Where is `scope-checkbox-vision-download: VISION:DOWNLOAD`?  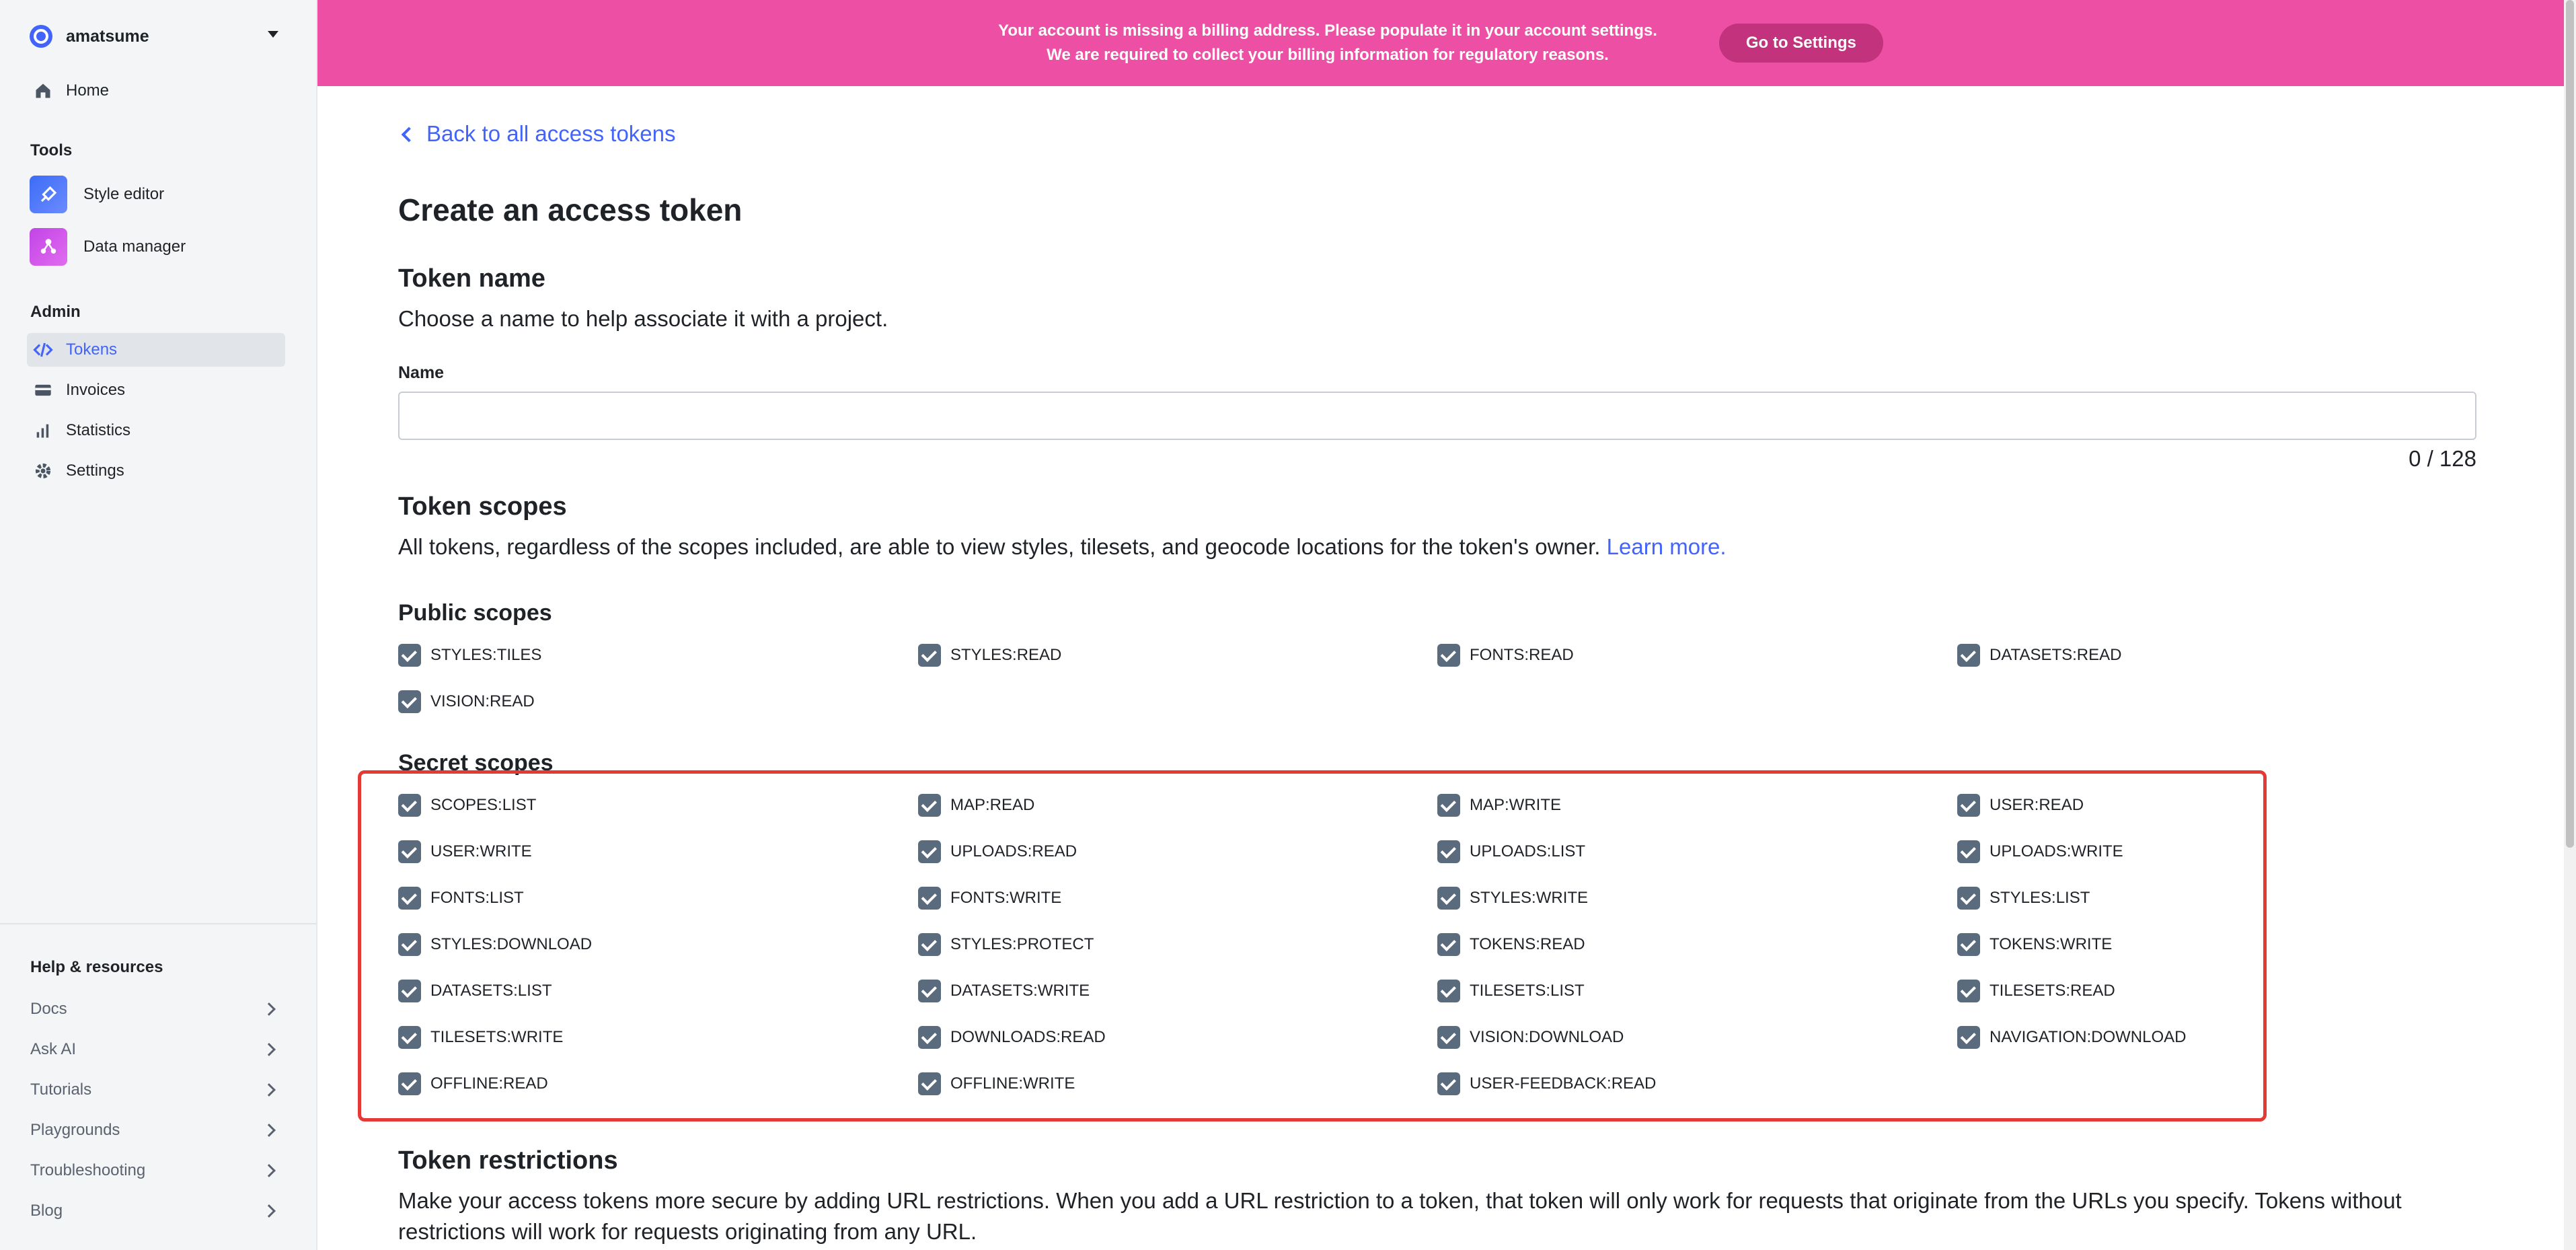
scope-checkbox-vision-download: VISION:DOWNLOAD is located at coordinates (1530, 1037).